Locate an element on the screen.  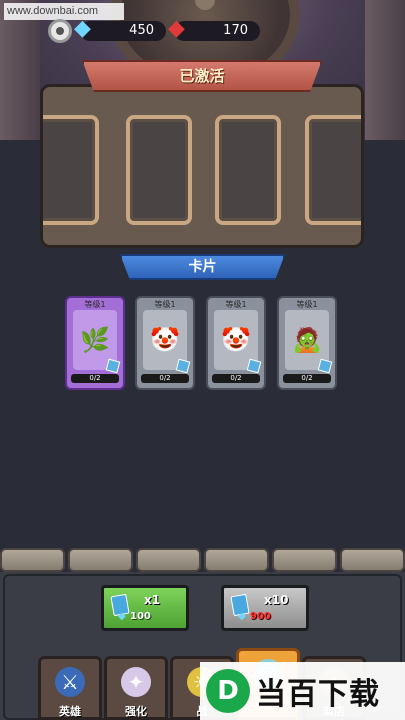
draw-multiplier: x1 is located at coordinates (152, 600).